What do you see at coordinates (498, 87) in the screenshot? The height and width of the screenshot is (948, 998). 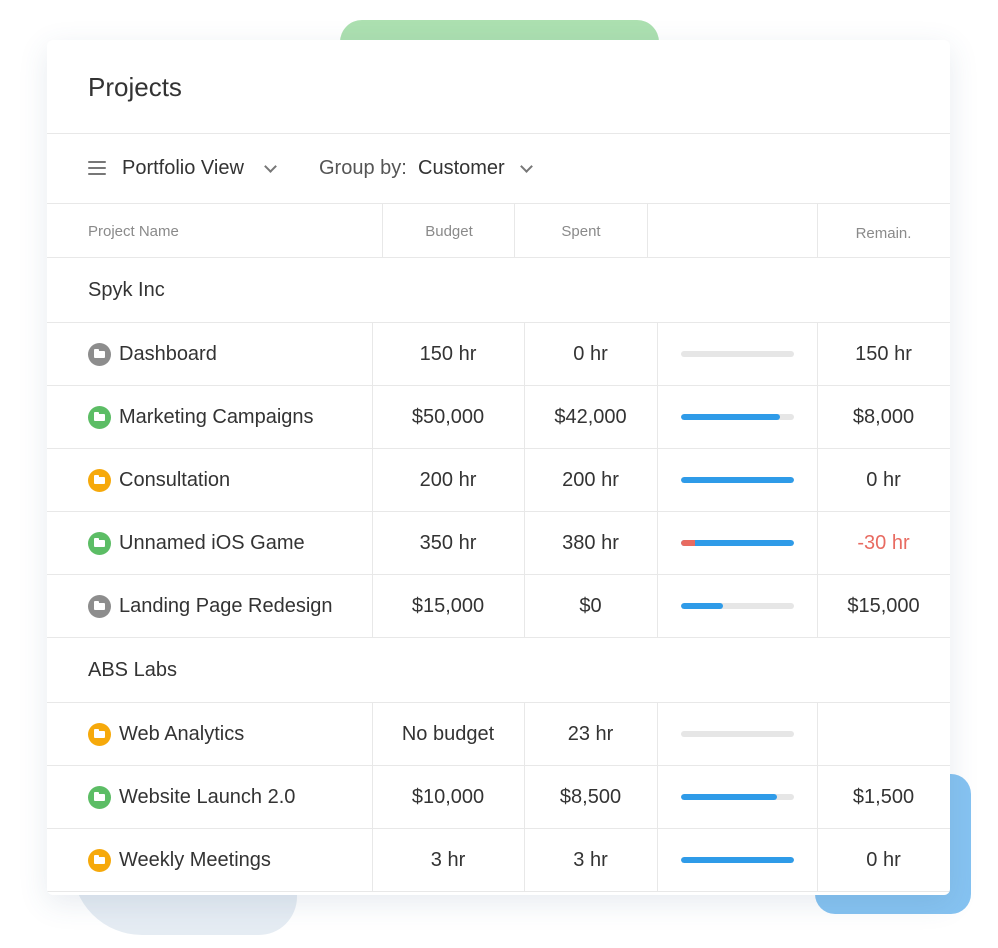 I see `card-header: Projects` at bounding box center [498, 87].